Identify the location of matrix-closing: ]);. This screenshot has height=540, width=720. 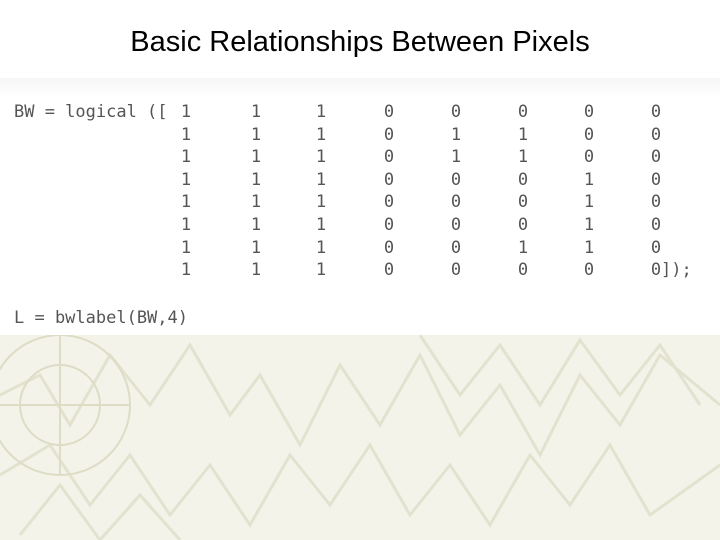
(676, 270).